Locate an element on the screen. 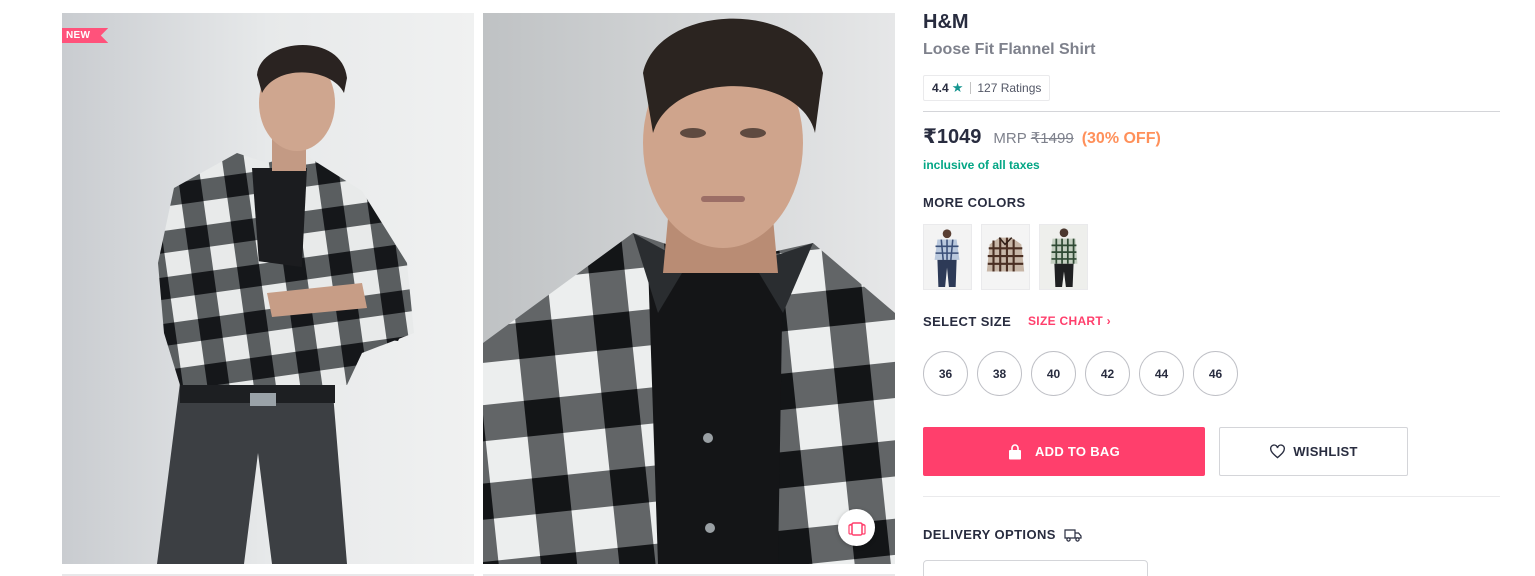 The image size is (1535, 576). color-swatches is located at coordinates (1005, 257).